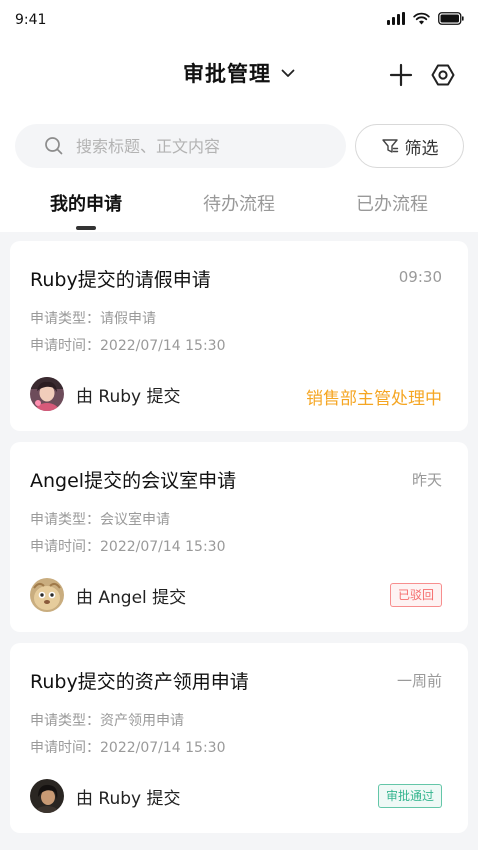  I want to click on request-type: 申请类型：请假申请, so click(93, 319).